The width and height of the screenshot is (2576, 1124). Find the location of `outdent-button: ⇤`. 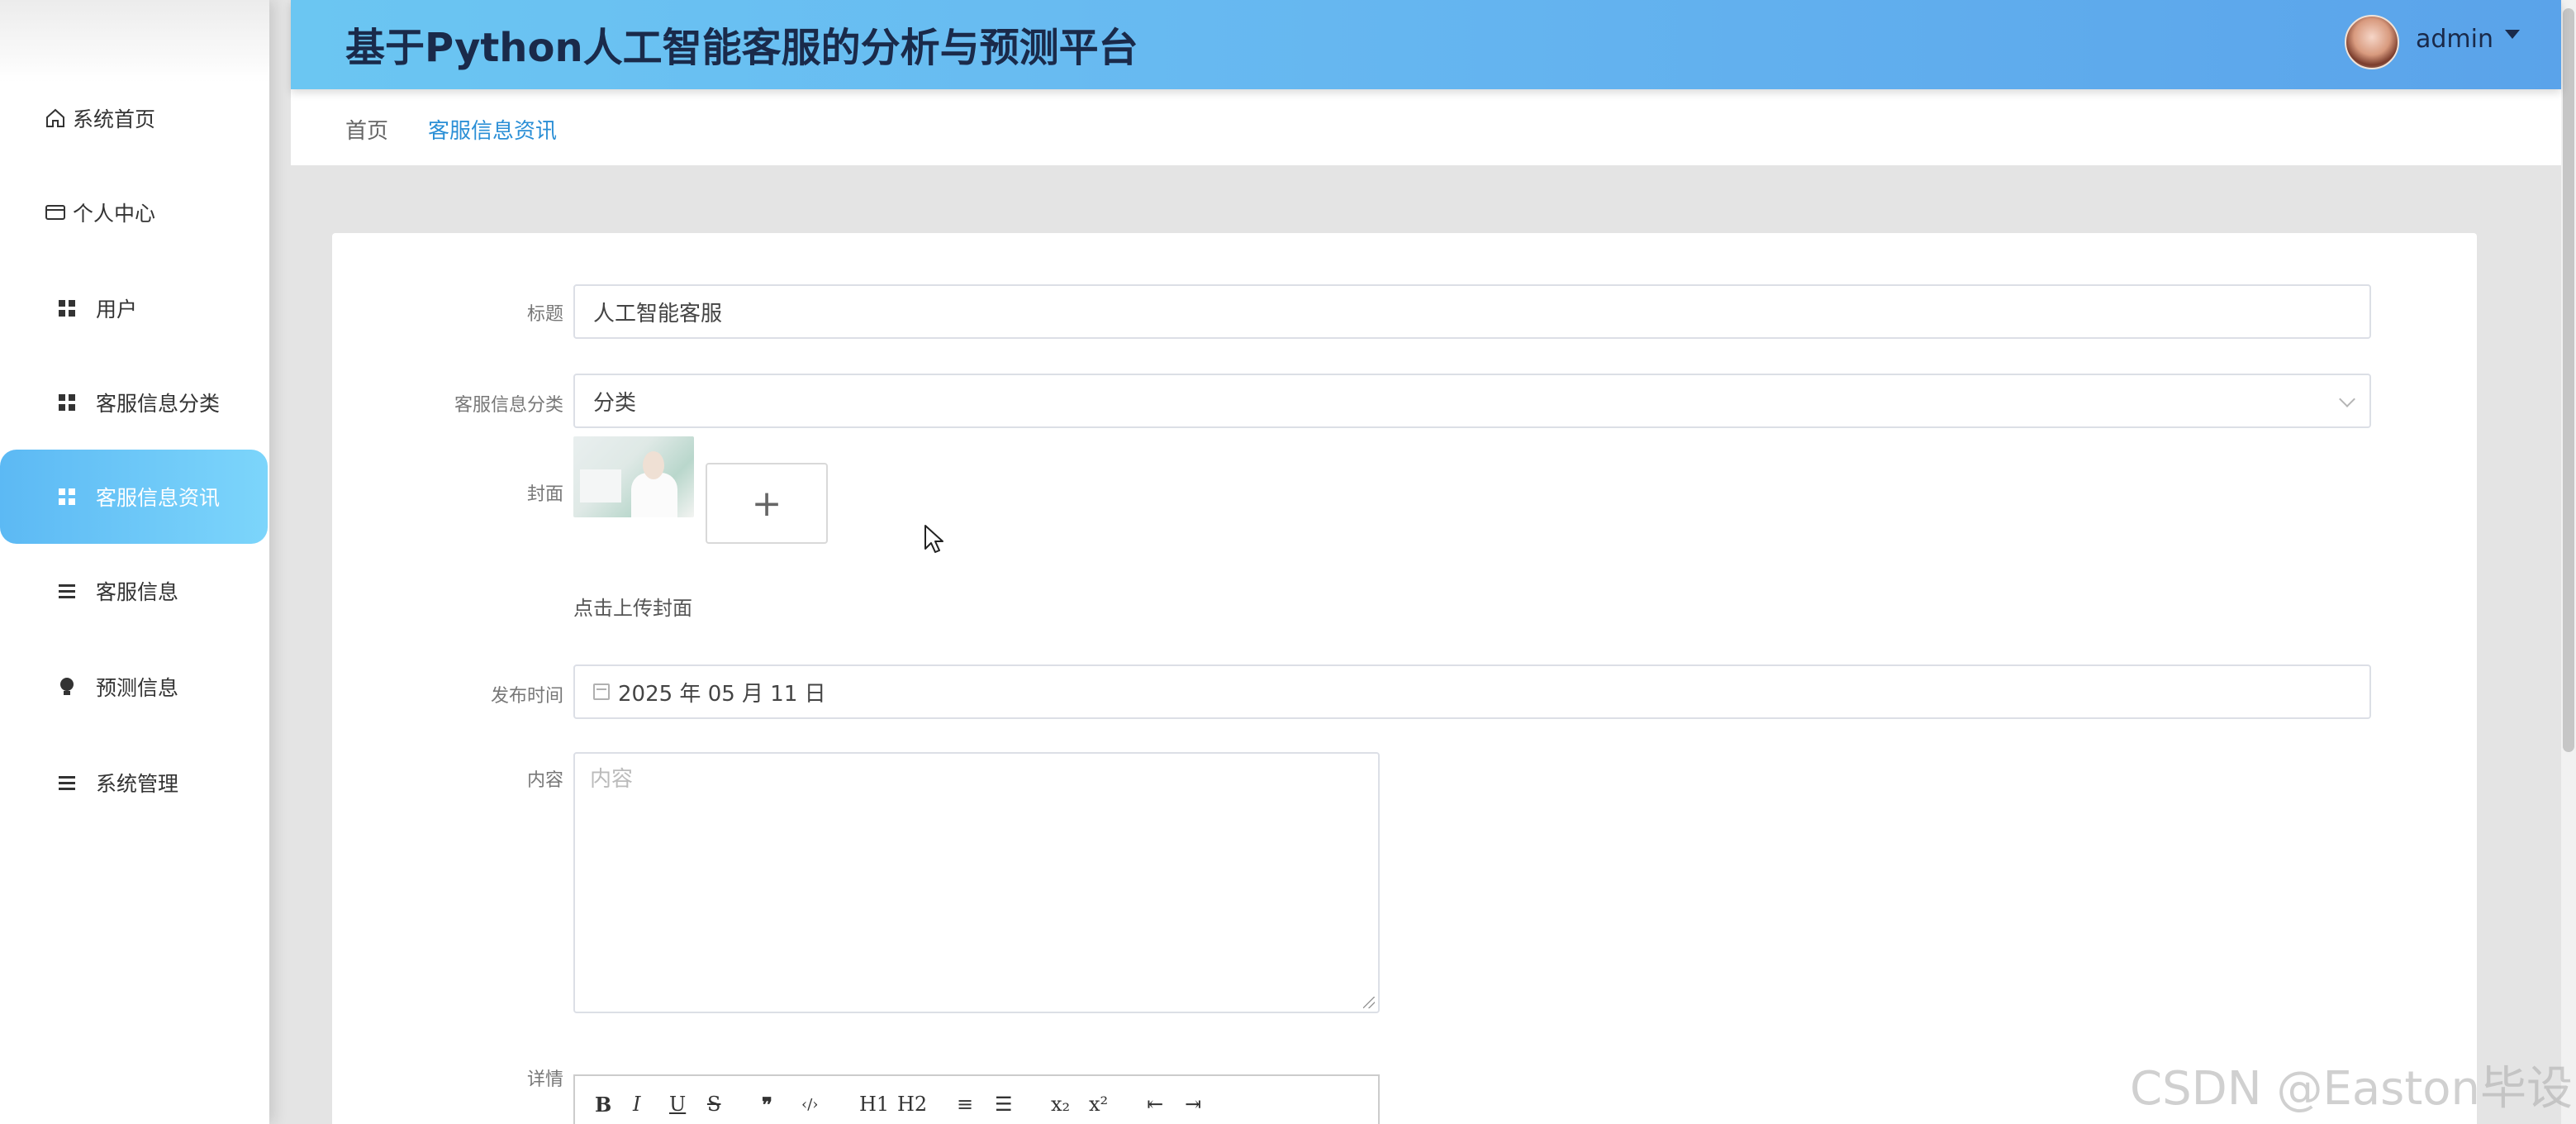

outdent-button: ⇤ is located at coordinates (1155, 1104).